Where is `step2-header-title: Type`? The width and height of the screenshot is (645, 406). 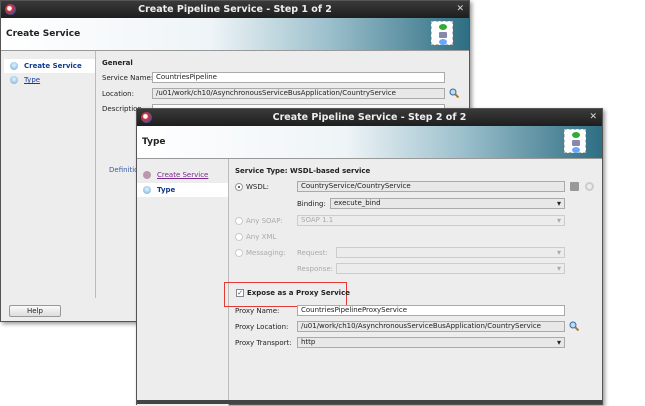 step2-header-title: Type is located at coordinates (154, 142).